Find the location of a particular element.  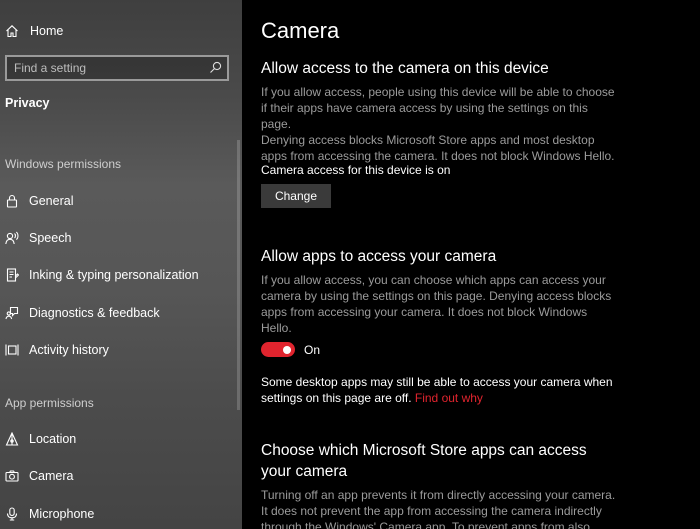

sidebar-item-general: General is located at coordinates (120, 201).